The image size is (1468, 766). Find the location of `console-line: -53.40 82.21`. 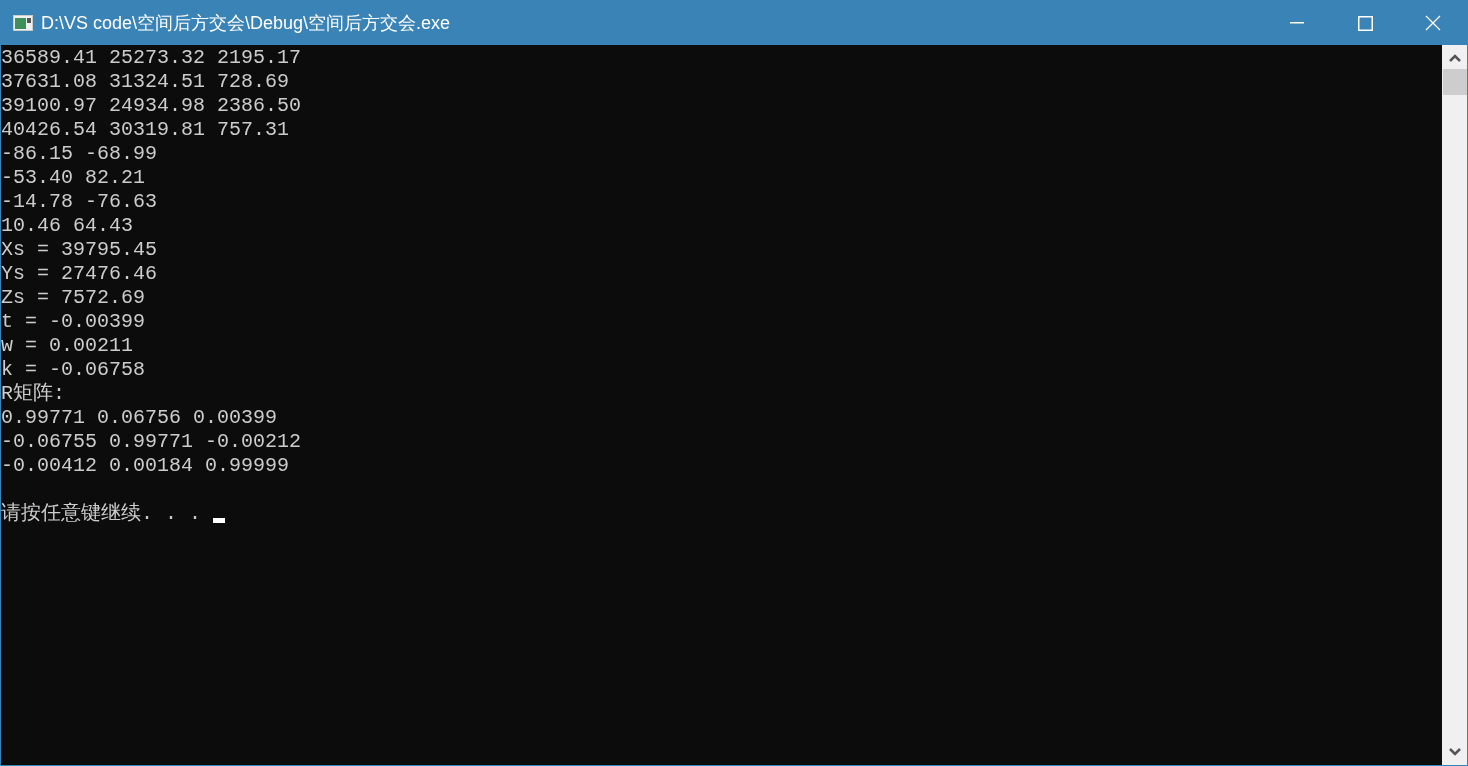

console-line: -53.40 82.21 is located at coordinates (73, 178).